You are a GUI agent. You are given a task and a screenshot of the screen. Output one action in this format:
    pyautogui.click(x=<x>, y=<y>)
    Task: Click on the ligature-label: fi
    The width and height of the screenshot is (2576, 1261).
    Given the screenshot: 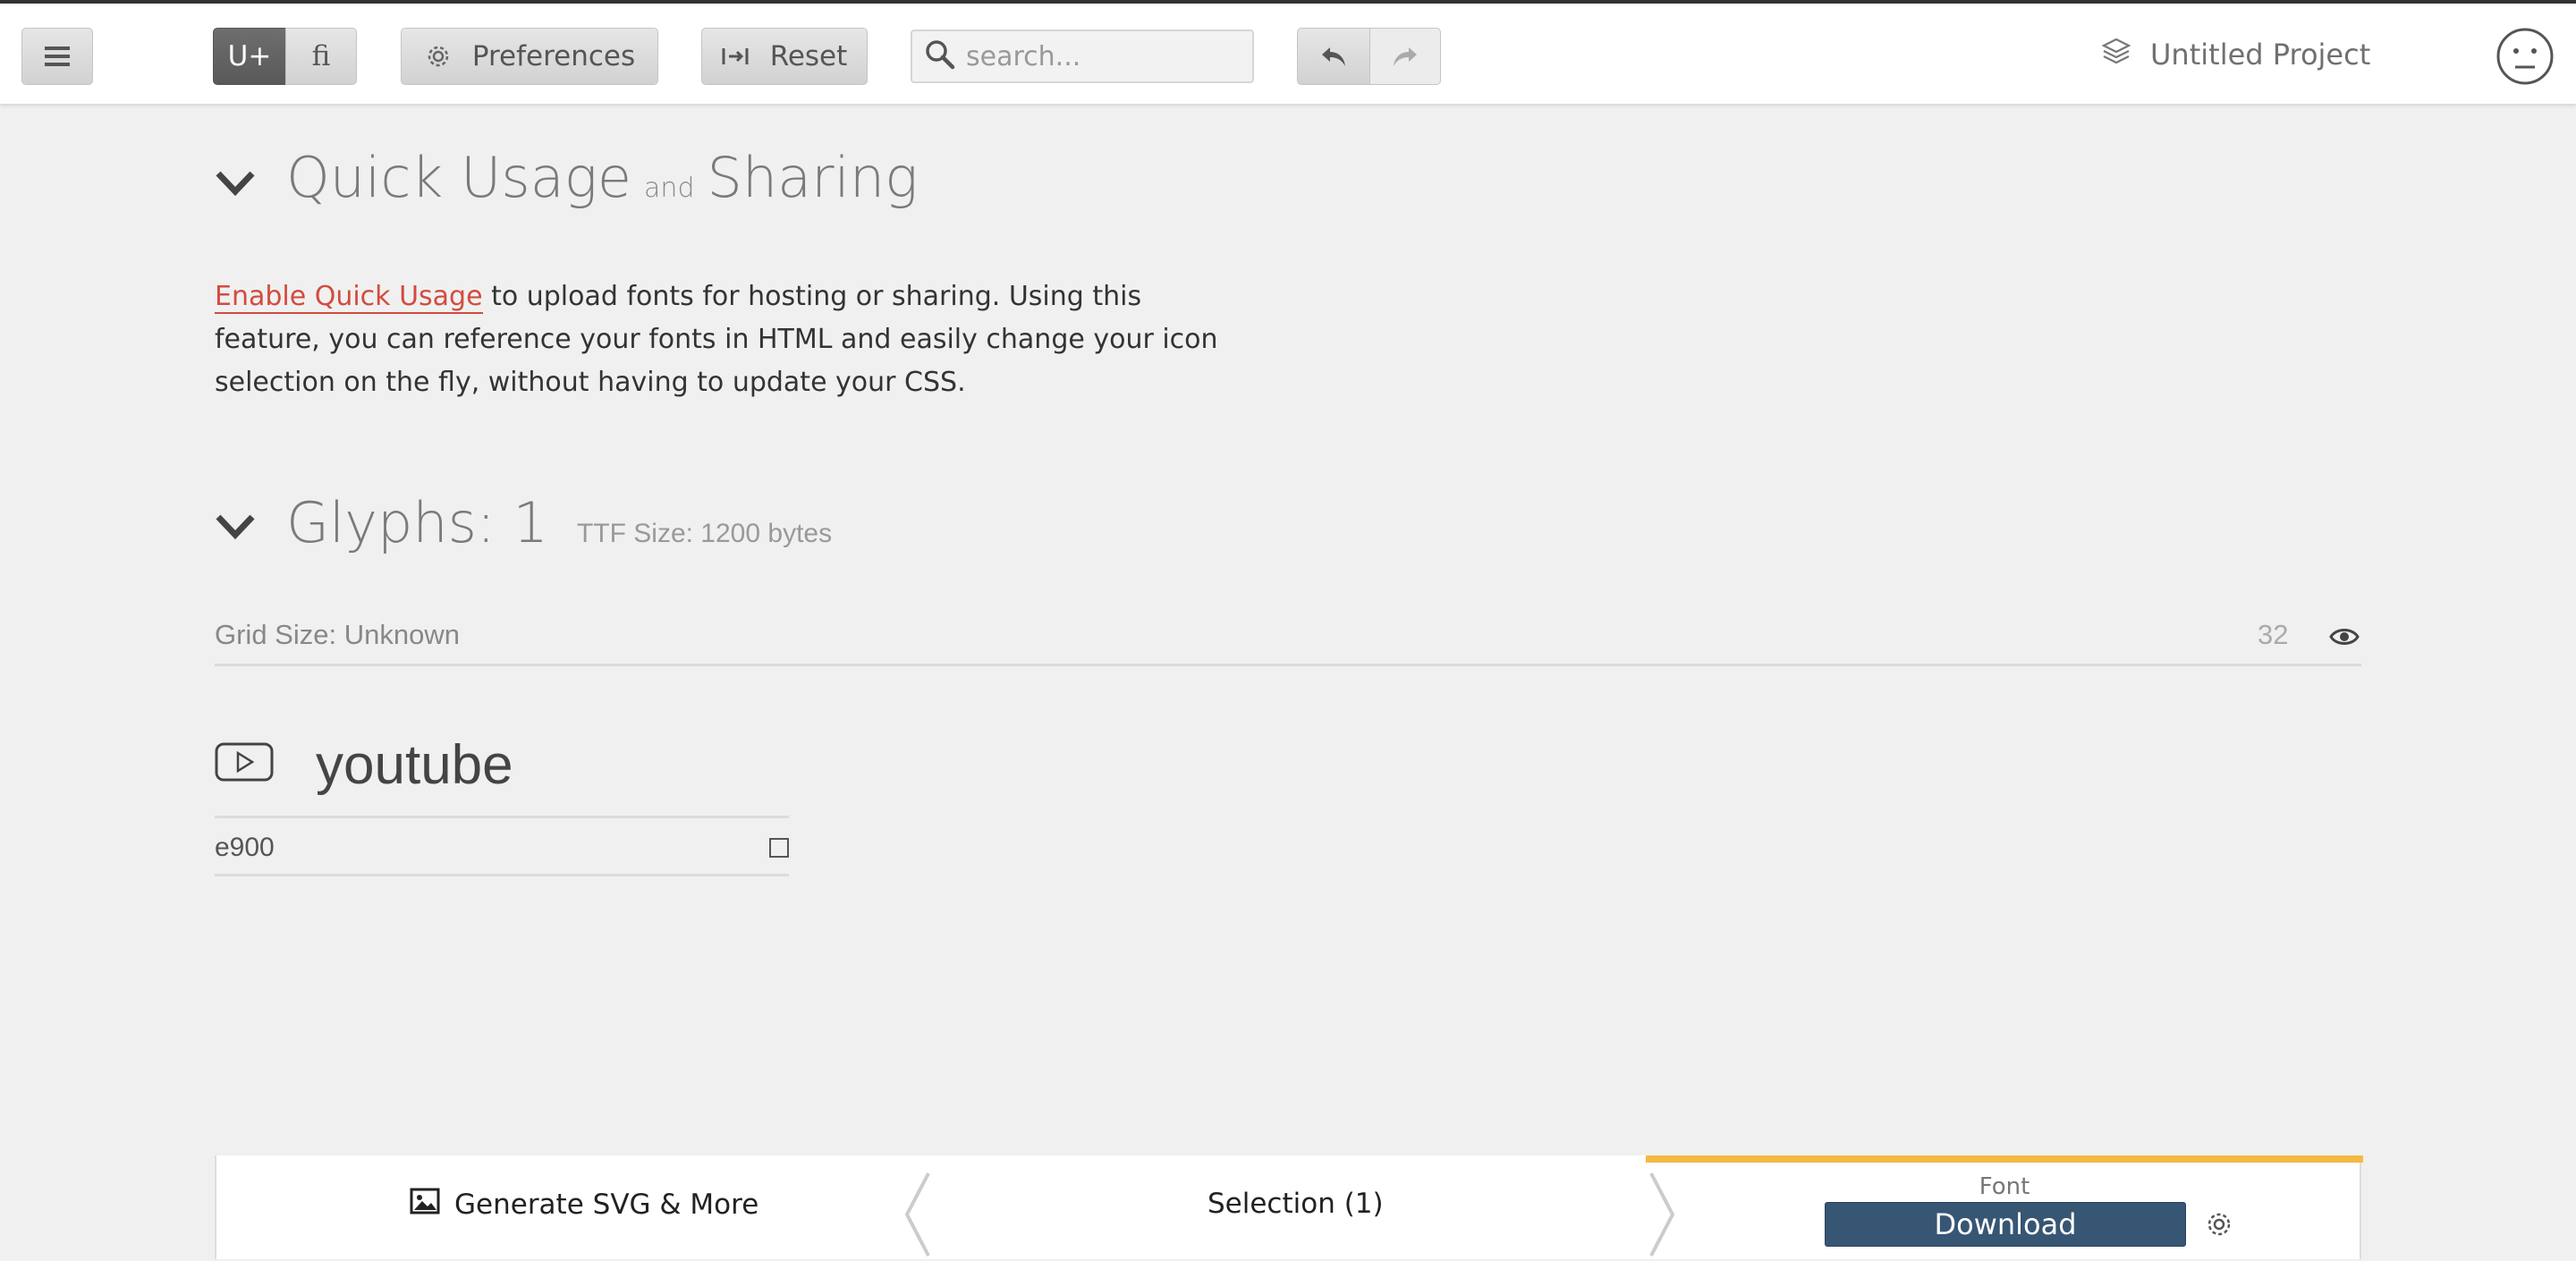 What is the action you would take?
    pyautogui.click(x=321, y=56)
    